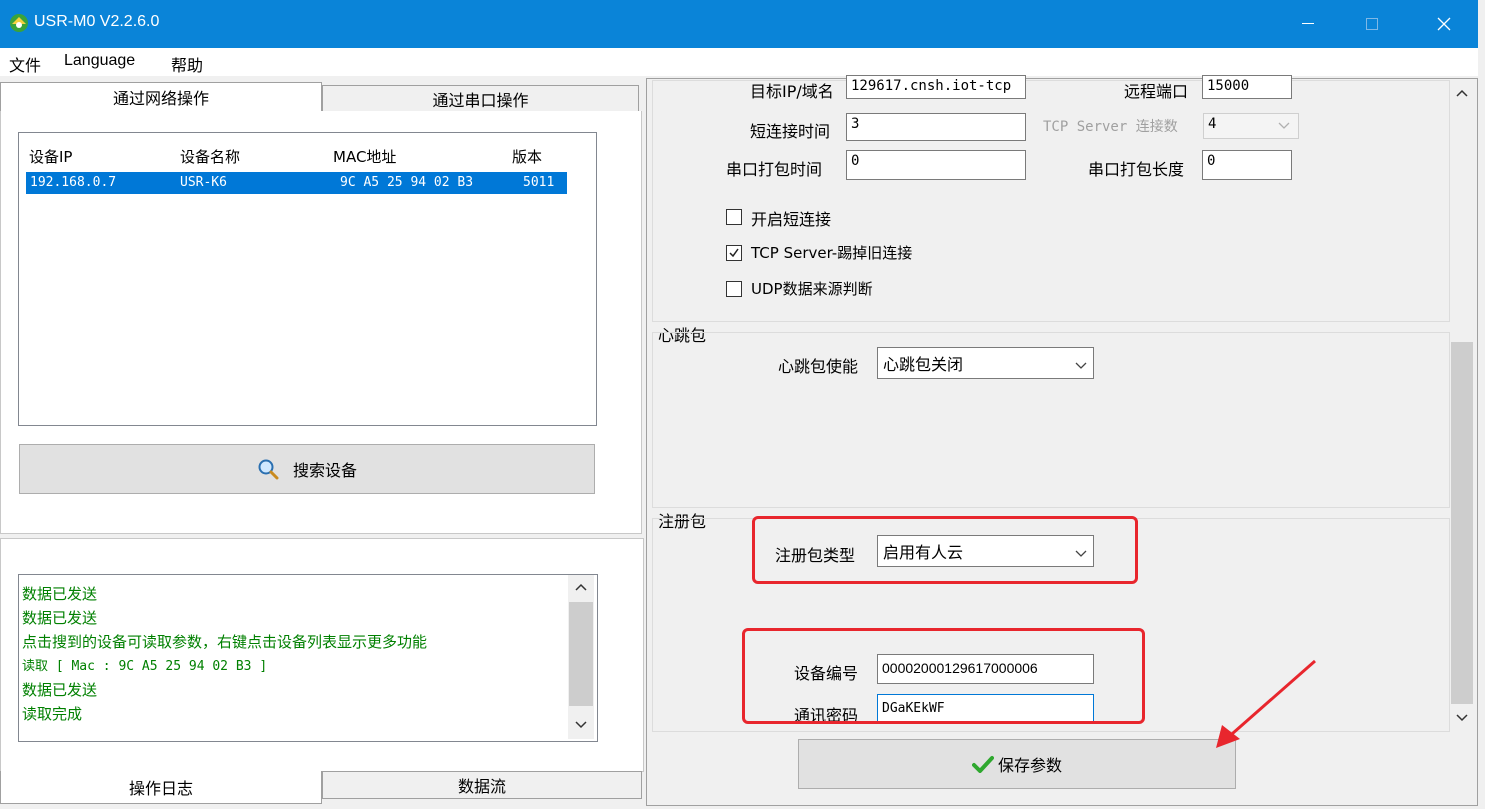 Image resolution: width=1485 pixels, height=809 pixels. I want to click on udp-source-checkbox, so click(734, 289).